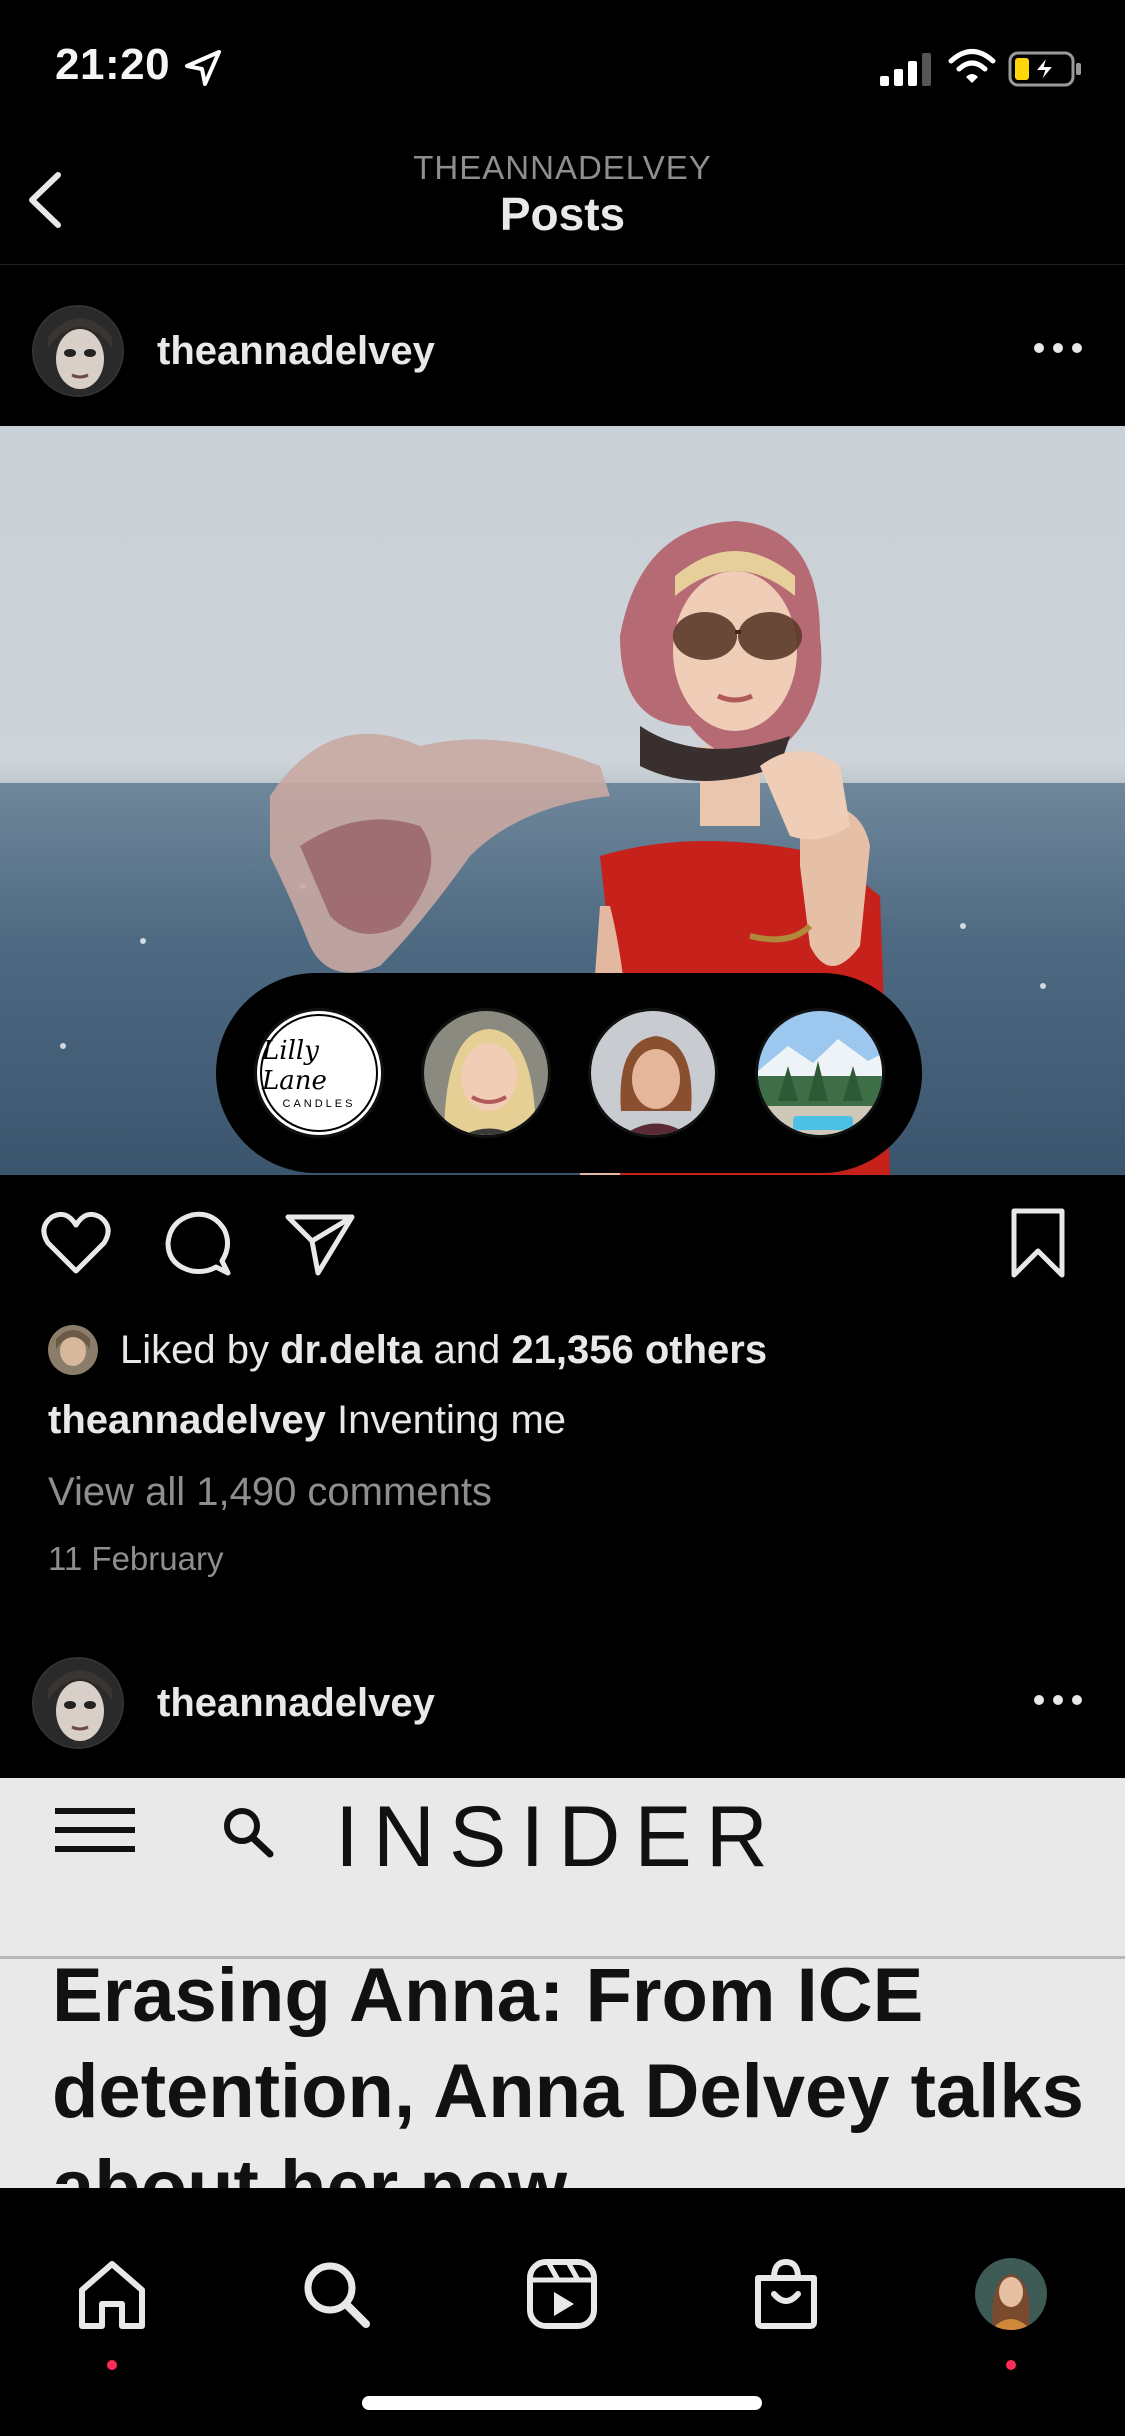 This screenshot has width=1125, height=2436. Describe the element at coordinates (198, 1243) in the screenshot. I see `comment-bubble-icon` at that location.